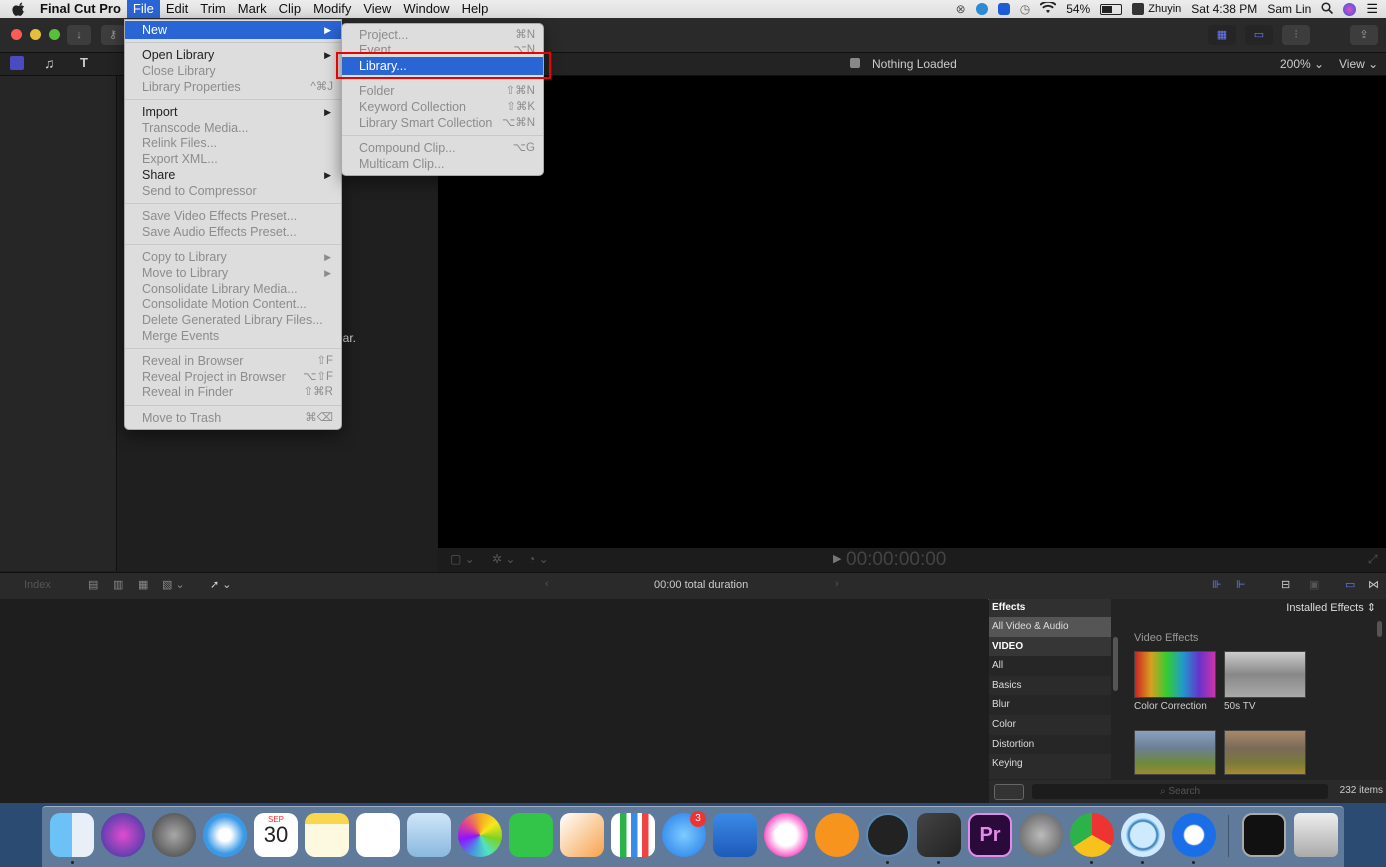  What do you see at coordinates (786, 835) in the screenshot?
I see `itunes-icon` at bounding box center [786, 835].